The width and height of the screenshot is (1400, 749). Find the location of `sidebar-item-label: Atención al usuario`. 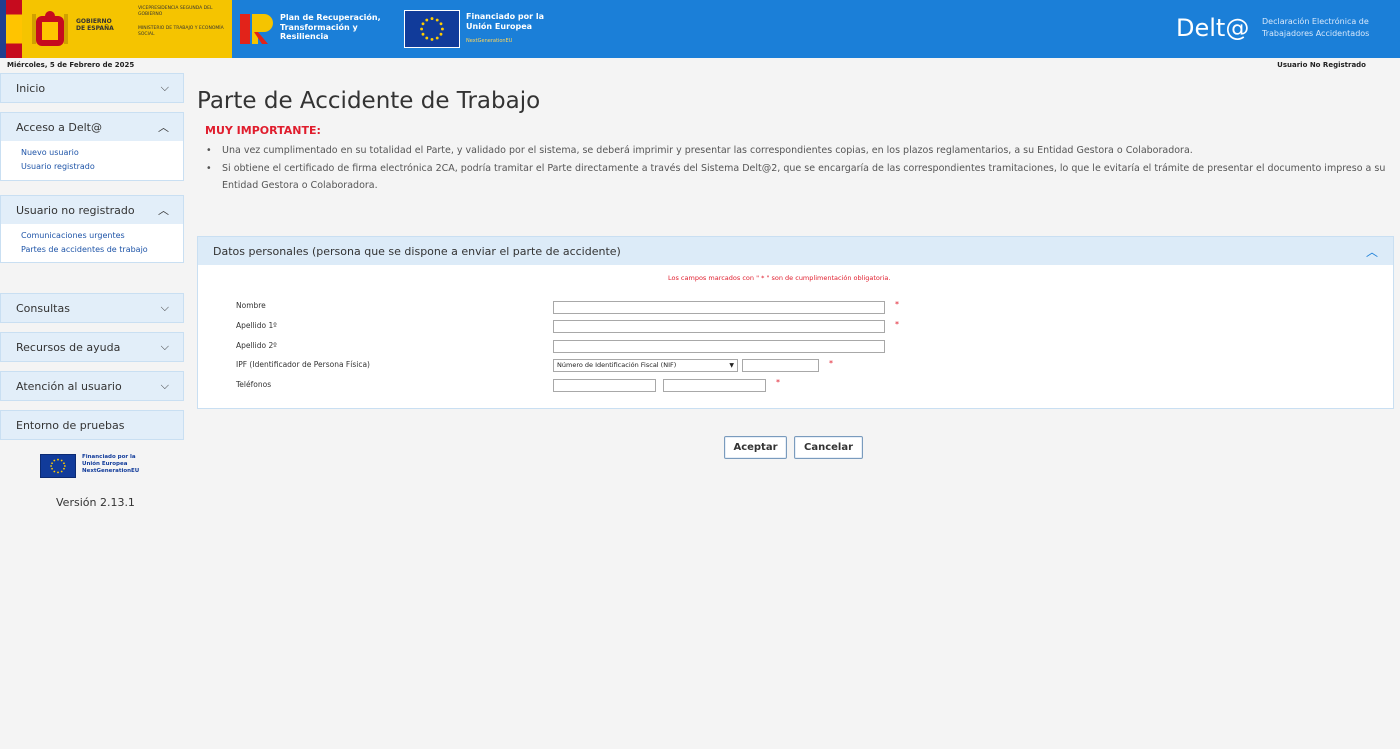

sidebar-item-label: Atención al usuario is located at coordinates (69, 386).